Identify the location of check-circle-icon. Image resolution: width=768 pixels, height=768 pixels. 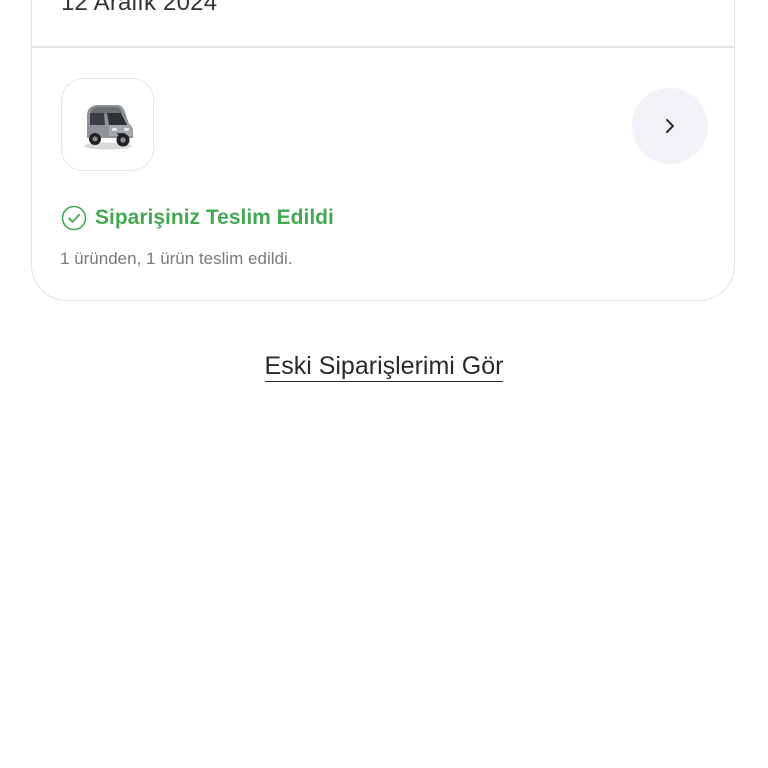
(74, 218).